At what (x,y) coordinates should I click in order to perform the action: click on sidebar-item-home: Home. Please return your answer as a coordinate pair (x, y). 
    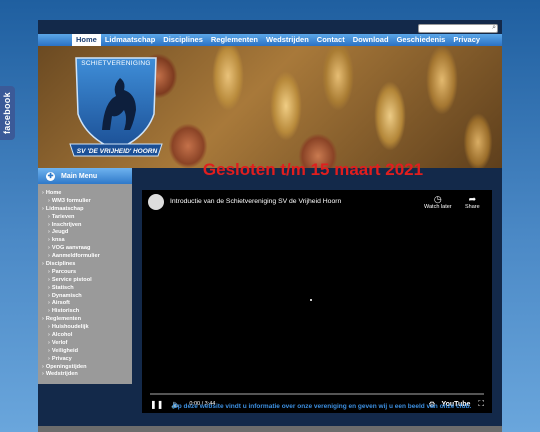
    Looking at the image, I should click on (87, 194).